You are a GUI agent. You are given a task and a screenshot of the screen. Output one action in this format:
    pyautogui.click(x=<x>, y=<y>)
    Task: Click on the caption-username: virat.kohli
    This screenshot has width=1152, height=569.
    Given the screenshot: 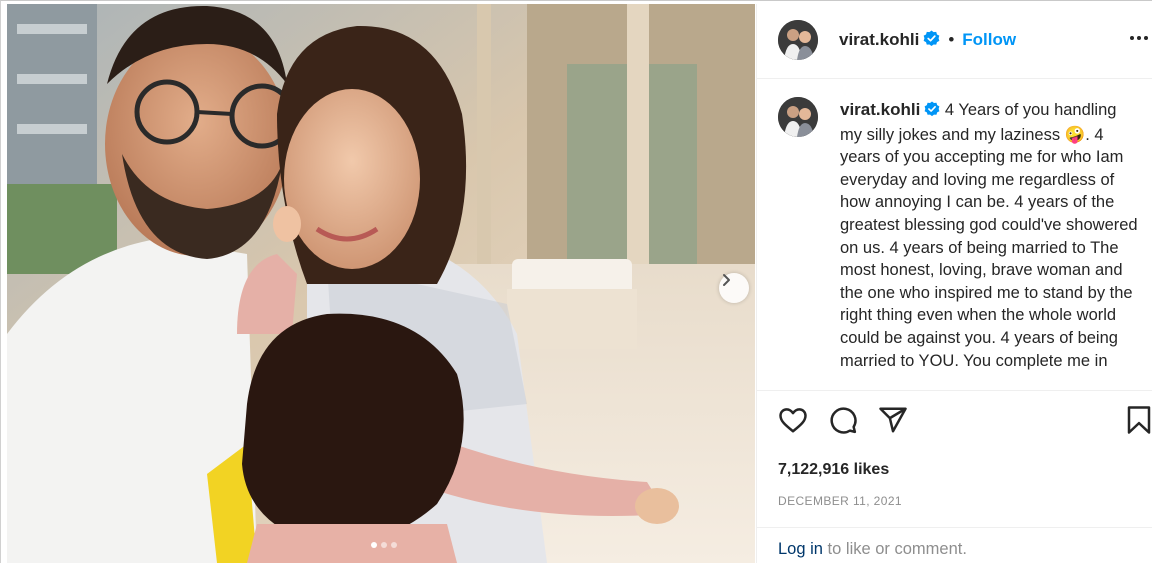 What is the action you would take?
    pyautogui.click(x=880, y=109)
    